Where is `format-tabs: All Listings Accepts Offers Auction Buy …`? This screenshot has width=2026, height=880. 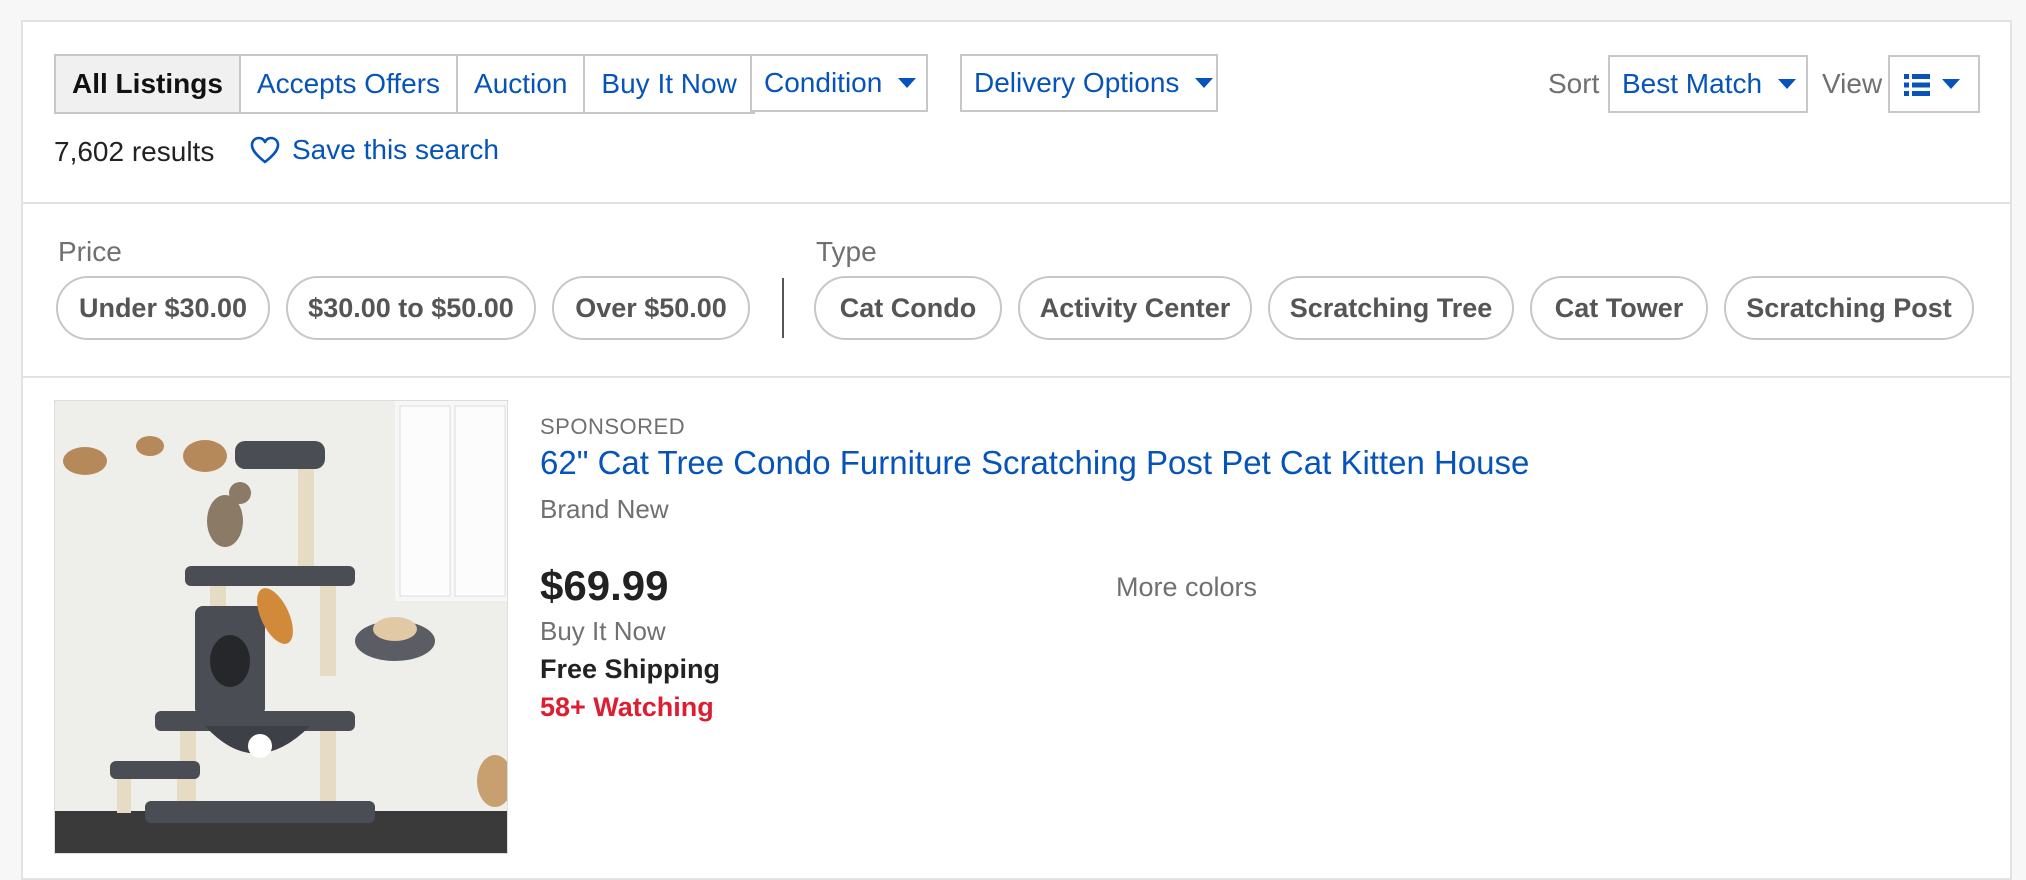
format-tabs: All Listings Accepts Offers Auction Buy … is located at coordinates (404, 84).